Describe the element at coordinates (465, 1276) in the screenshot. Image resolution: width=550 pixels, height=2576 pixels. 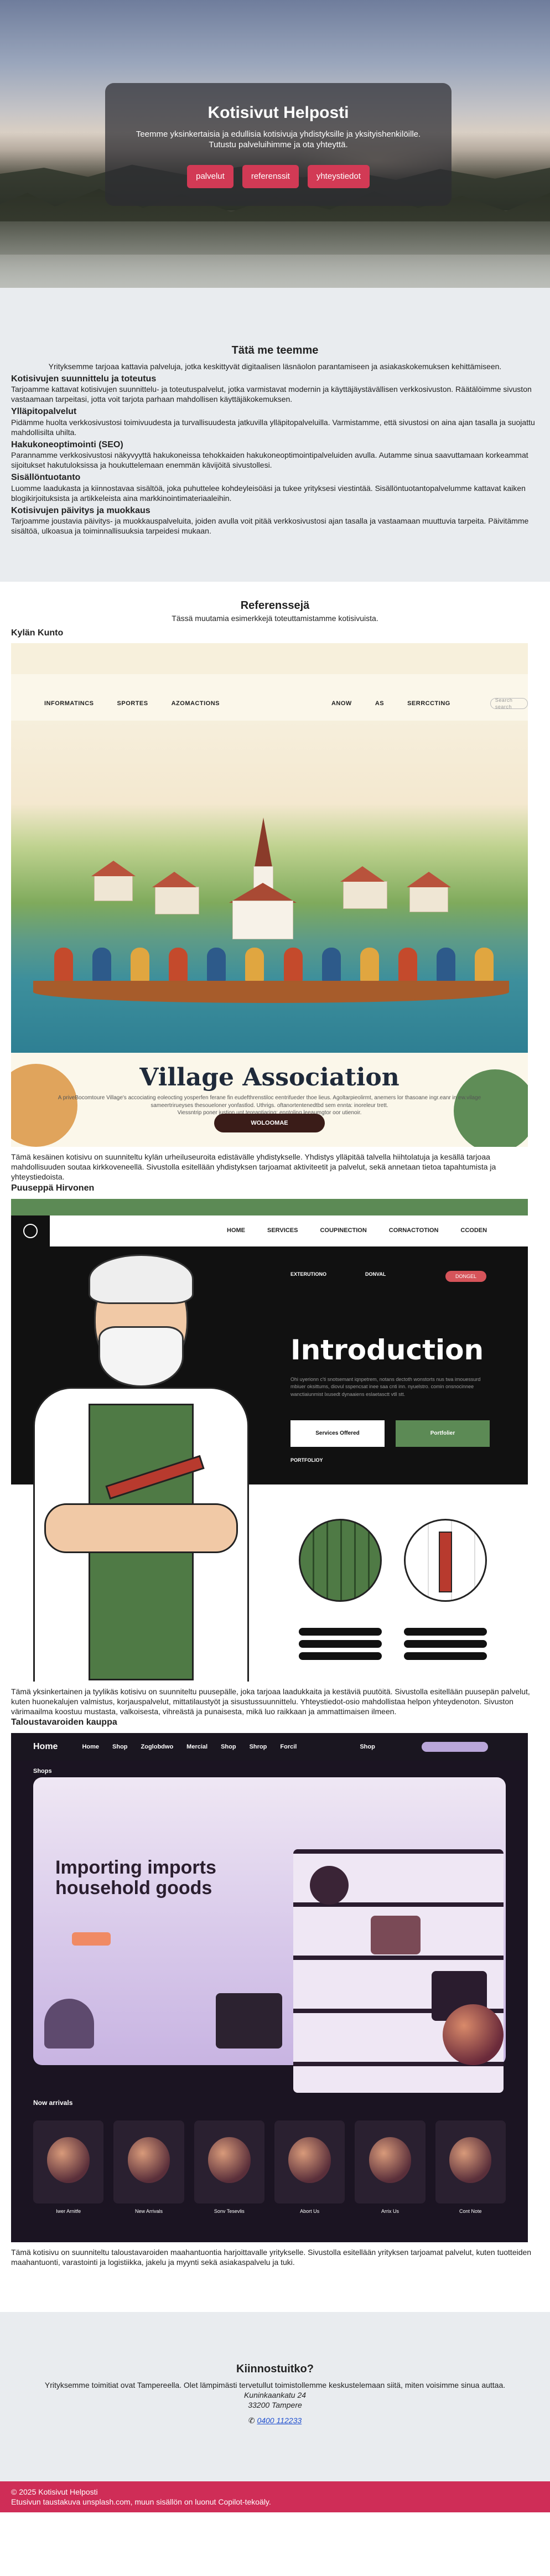
I see `mock-pill: DONGEL` at that location.